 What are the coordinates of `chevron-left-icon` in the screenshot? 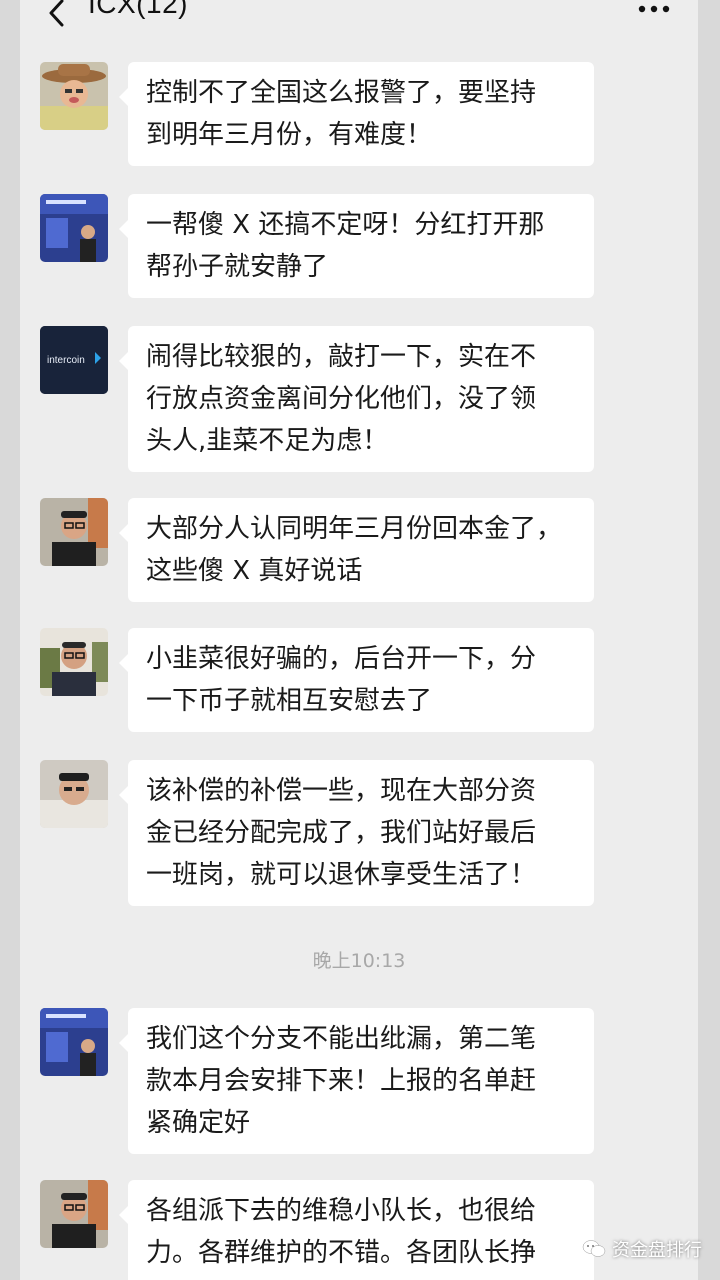 It's located at (56, 13).